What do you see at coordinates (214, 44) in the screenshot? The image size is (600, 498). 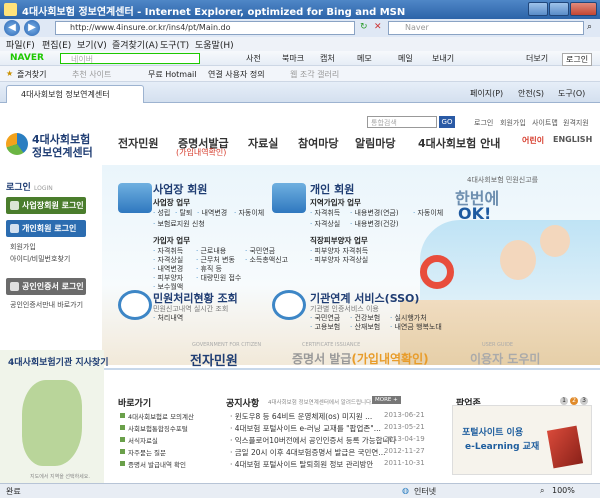 I see `menu-help: 도움말(H)` at bounding box center [214, 44].